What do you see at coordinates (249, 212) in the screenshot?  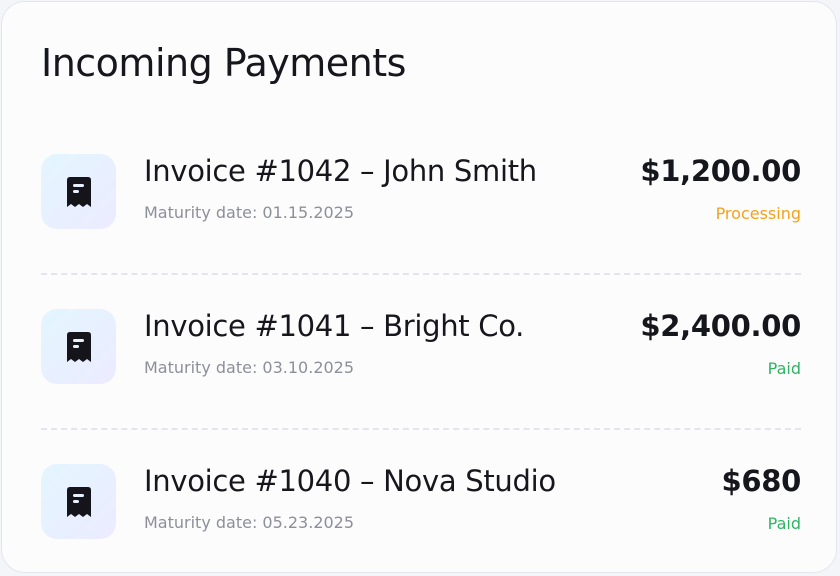 I see `maturity-date: Maturity date: 01.15.2025` at bounding box center [249, 212].